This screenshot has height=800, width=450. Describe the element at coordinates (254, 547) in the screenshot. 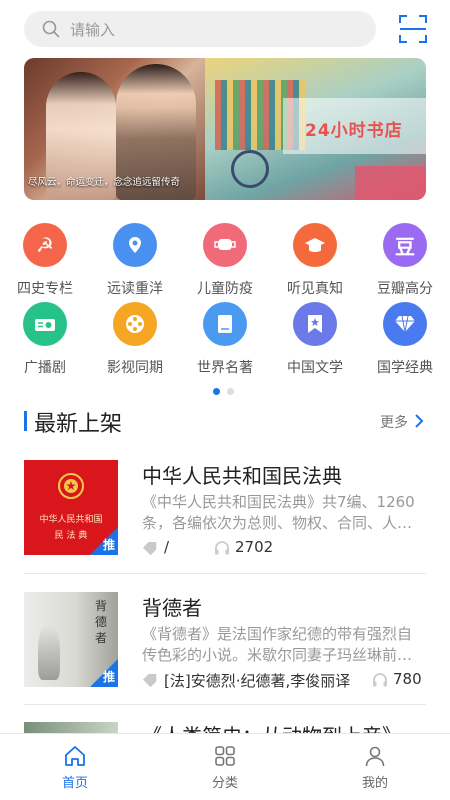

I see `play-count: 2702` at that location.